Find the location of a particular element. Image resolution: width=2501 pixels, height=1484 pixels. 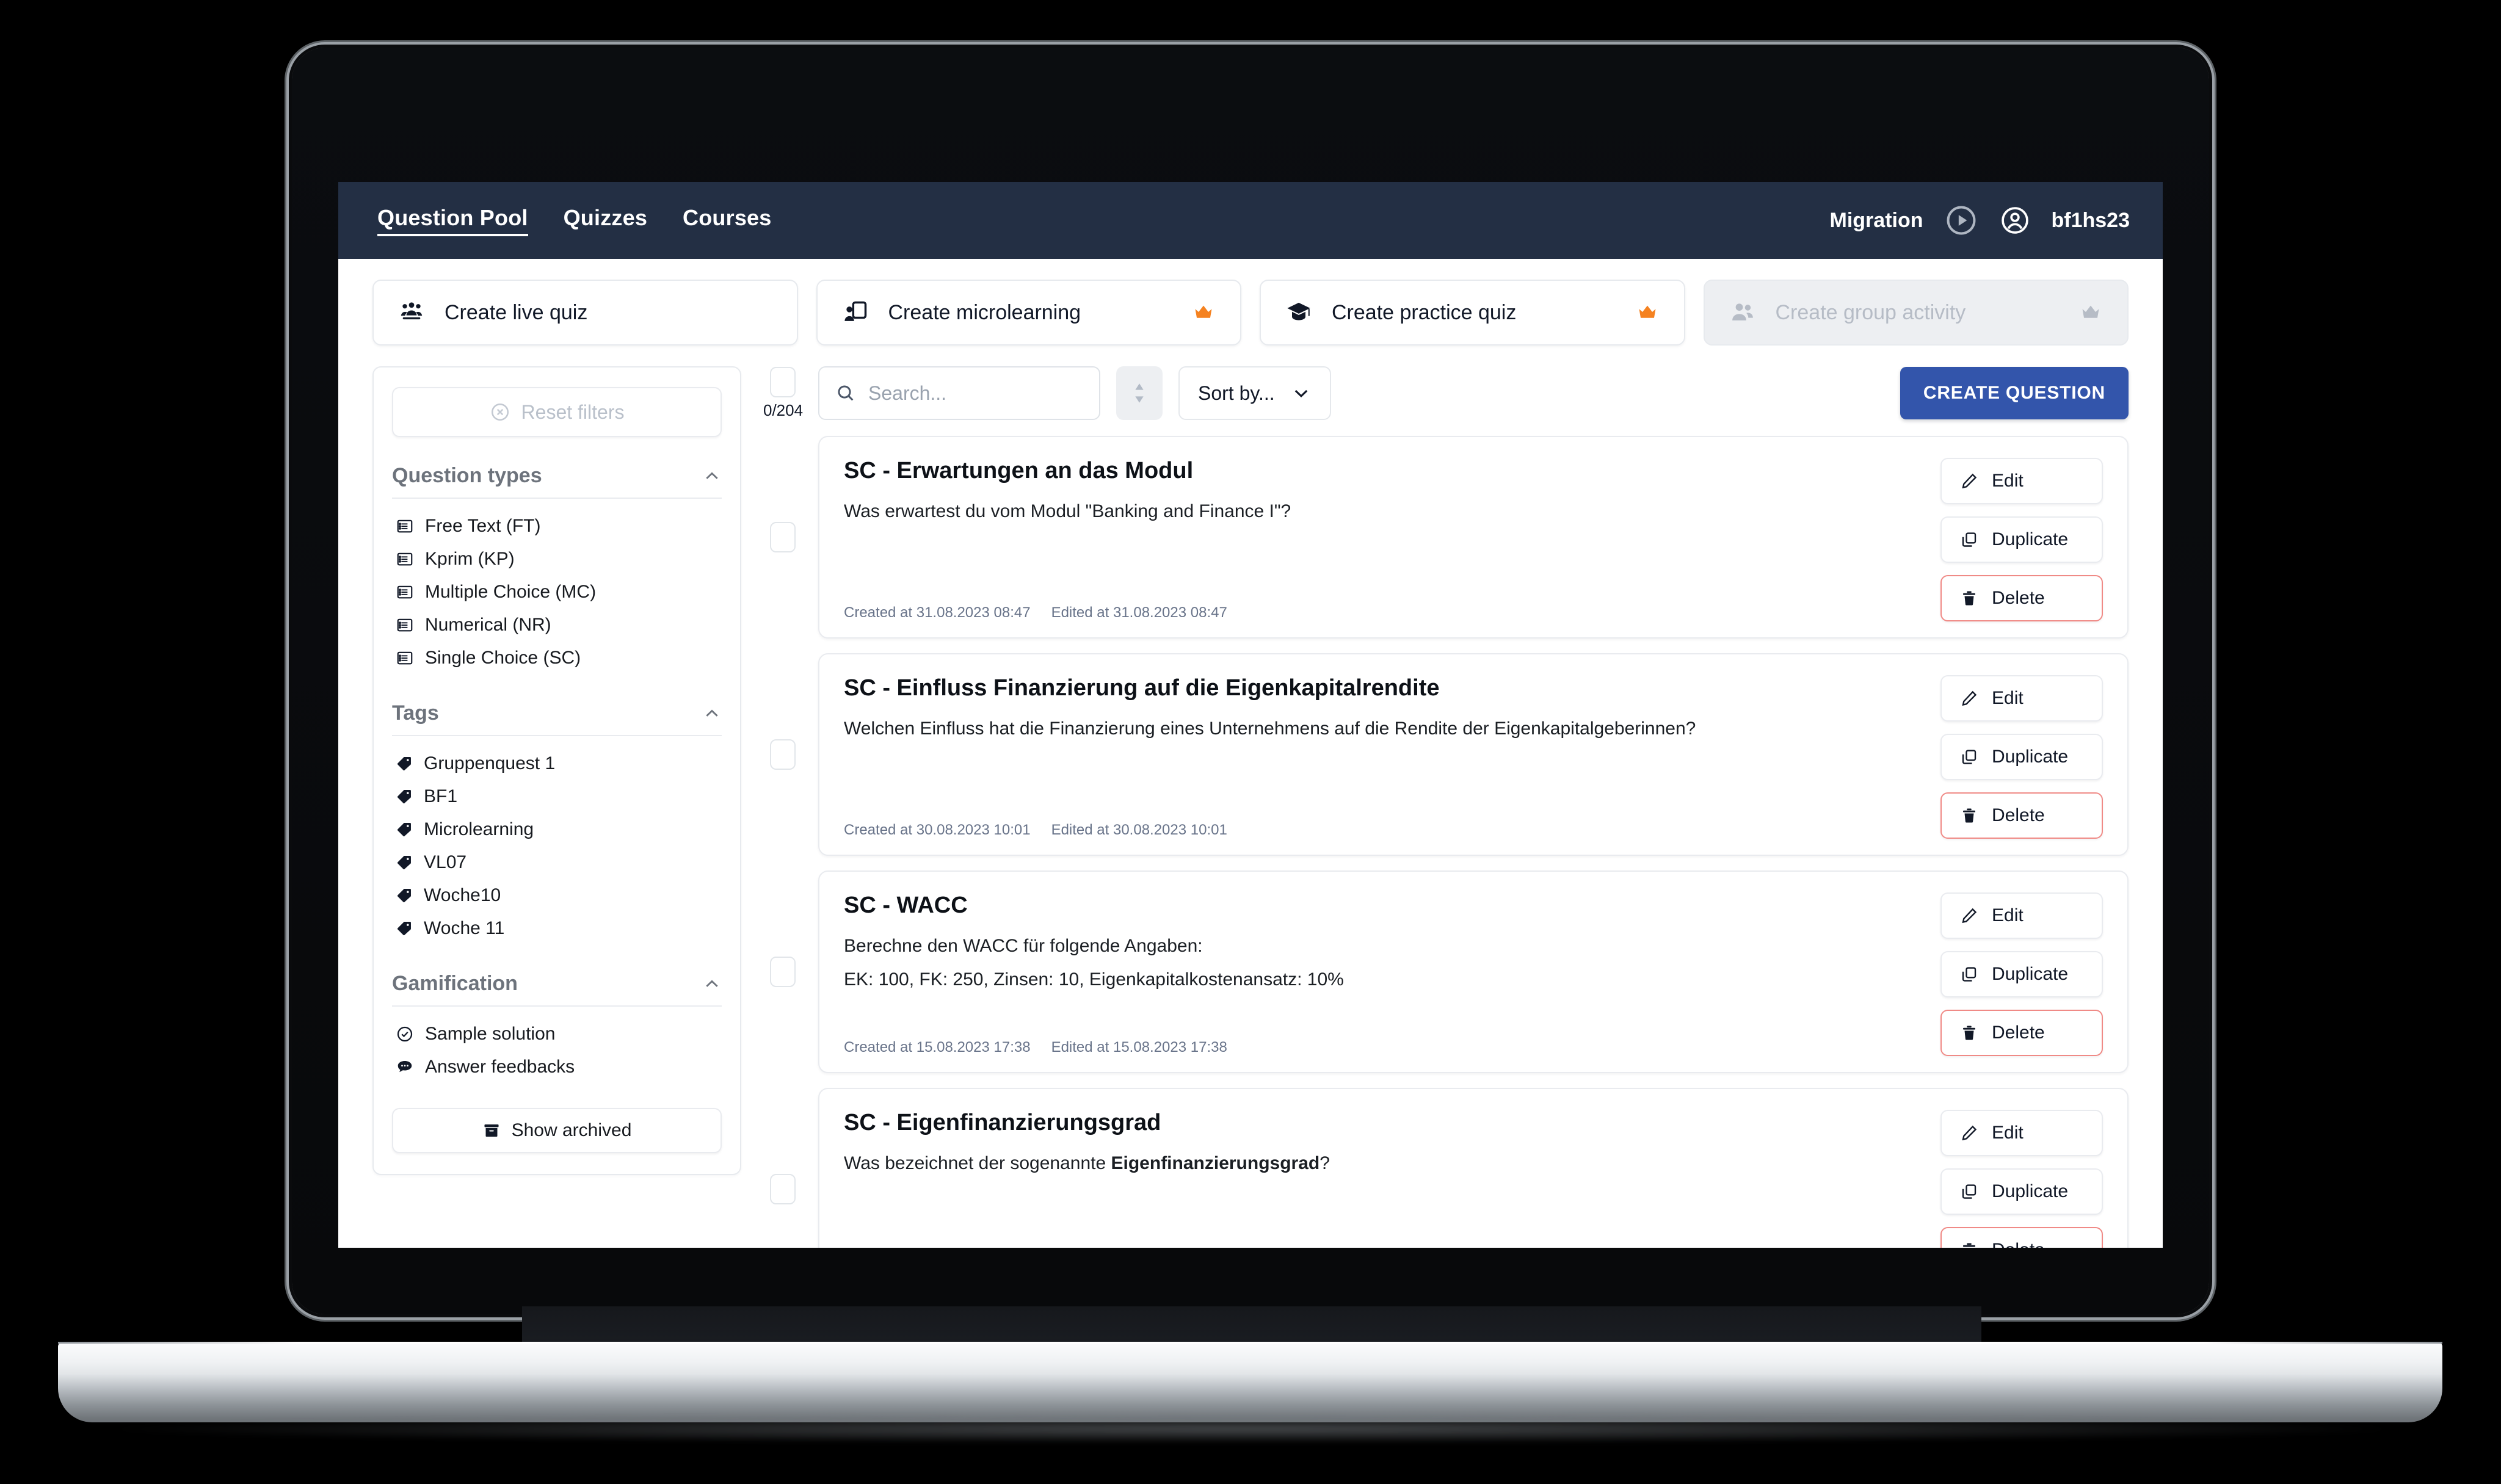

filter-item-tag-woche10: Woche10 is located at coordinates (557, 896).